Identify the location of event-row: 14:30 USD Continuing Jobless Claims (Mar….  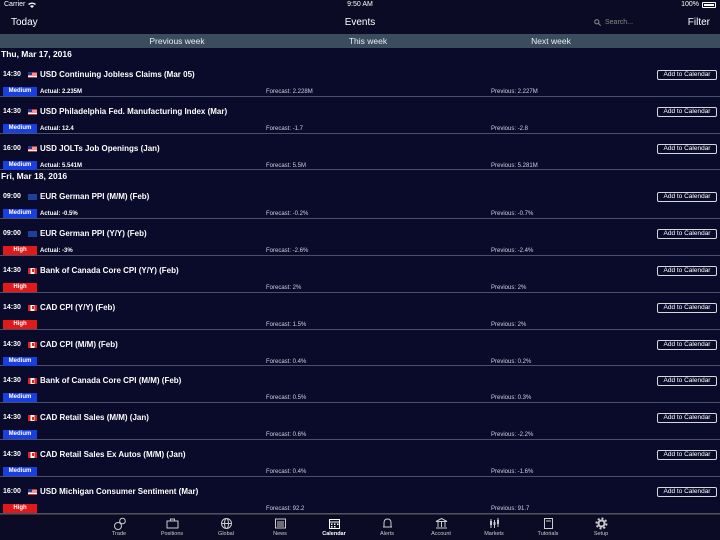
(360, 78).